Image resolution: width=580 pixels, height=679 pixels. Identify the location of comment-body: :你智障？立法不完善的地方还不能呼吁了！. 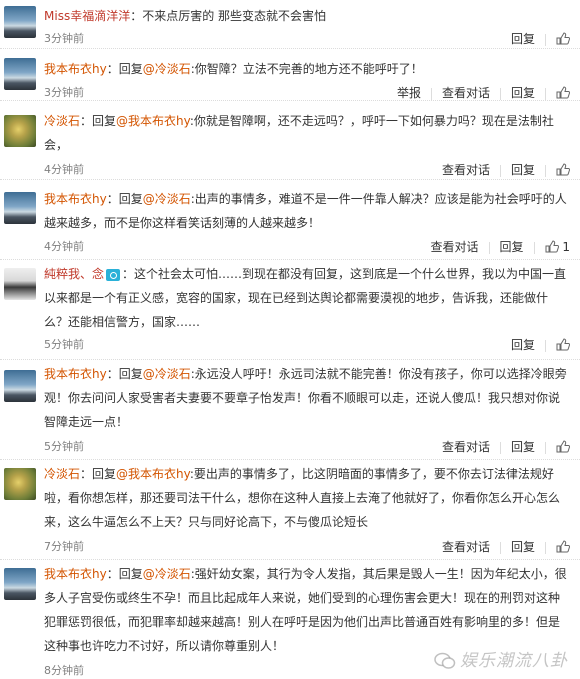
(306, 69).